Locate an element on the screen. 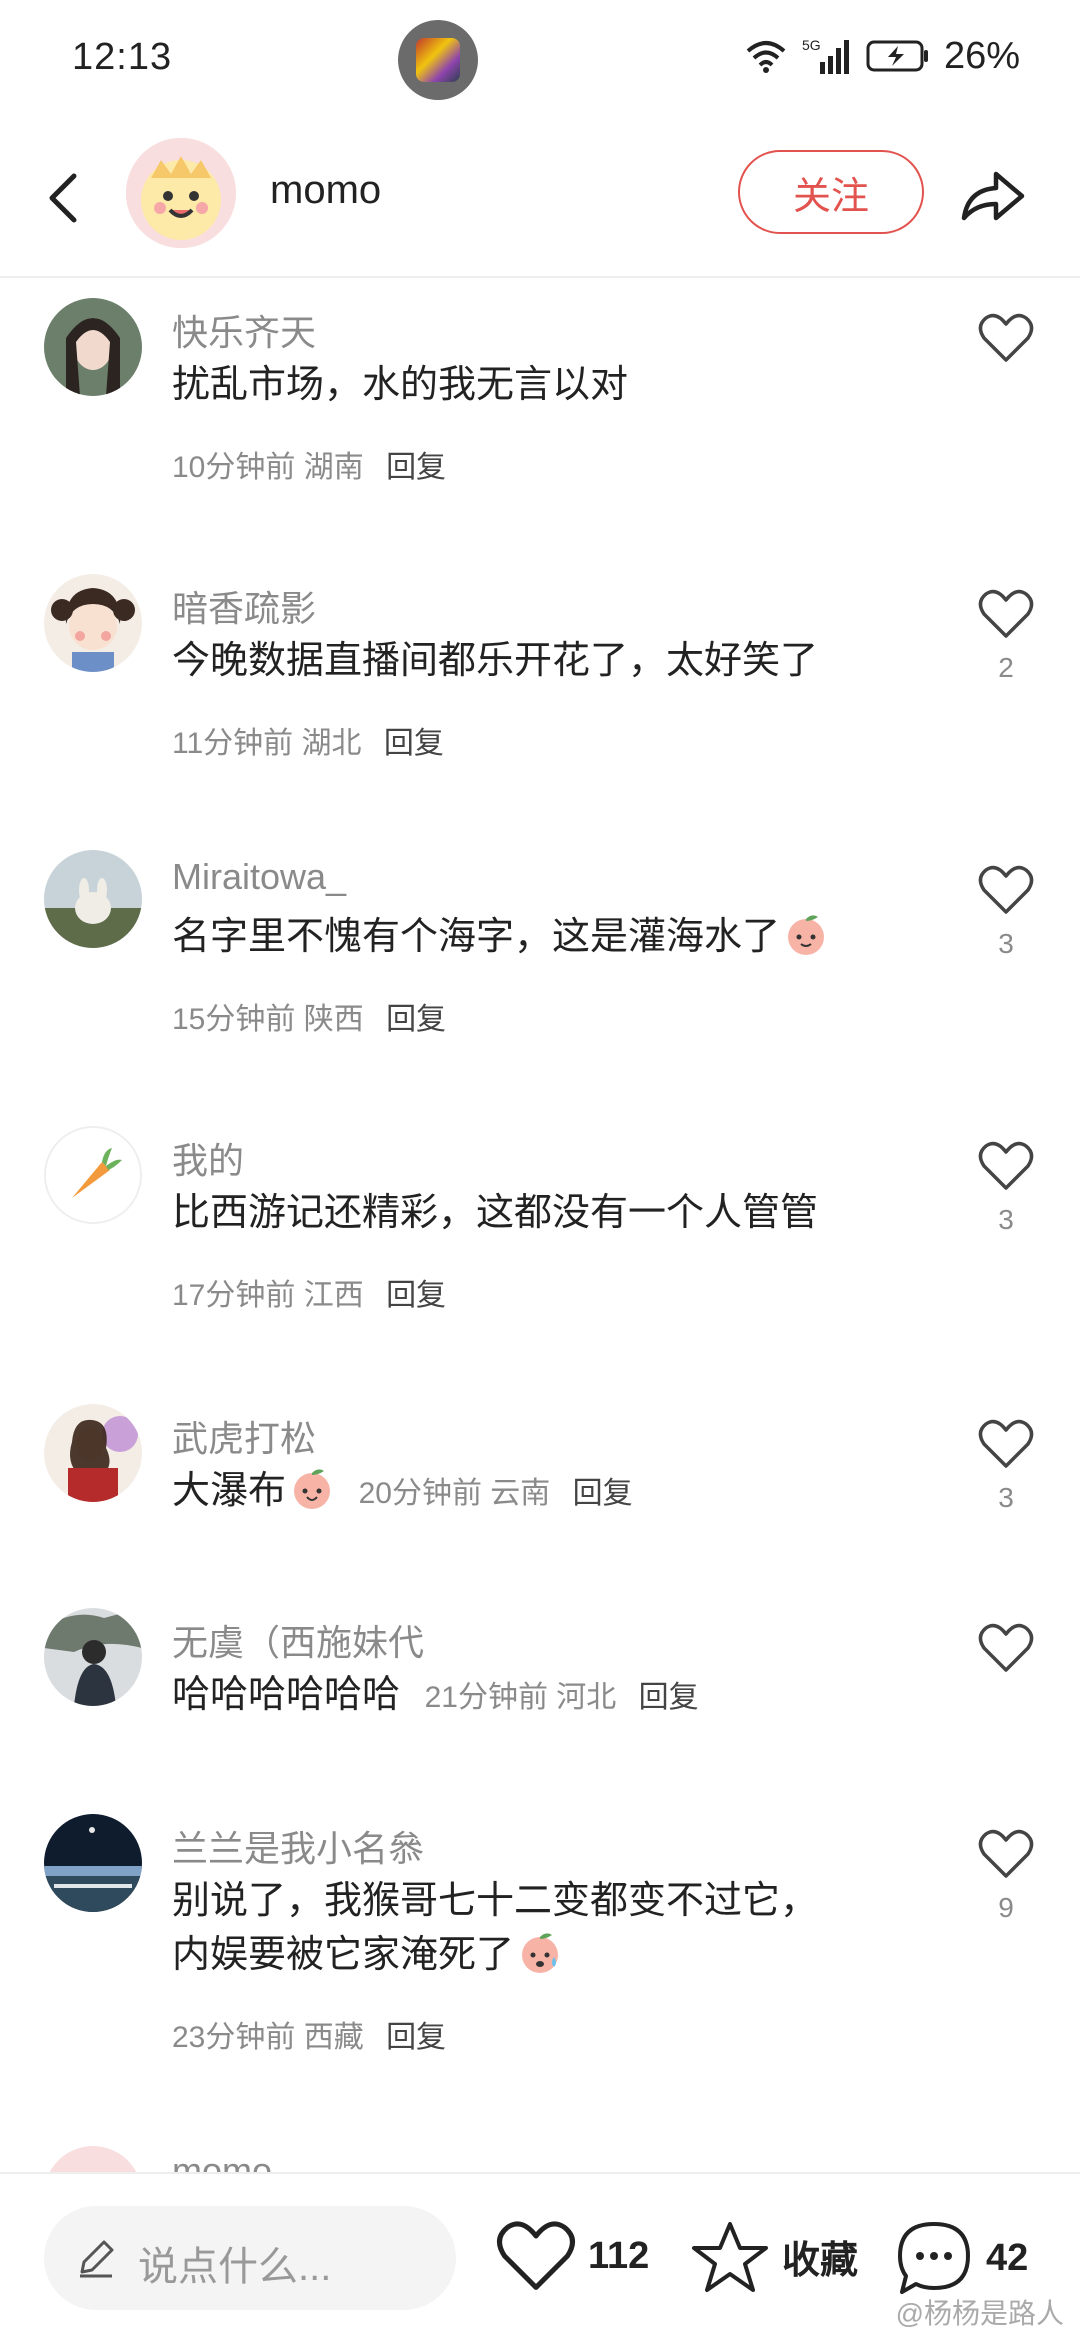  comment-location: 云南 is located at coordinates (520, 1493).